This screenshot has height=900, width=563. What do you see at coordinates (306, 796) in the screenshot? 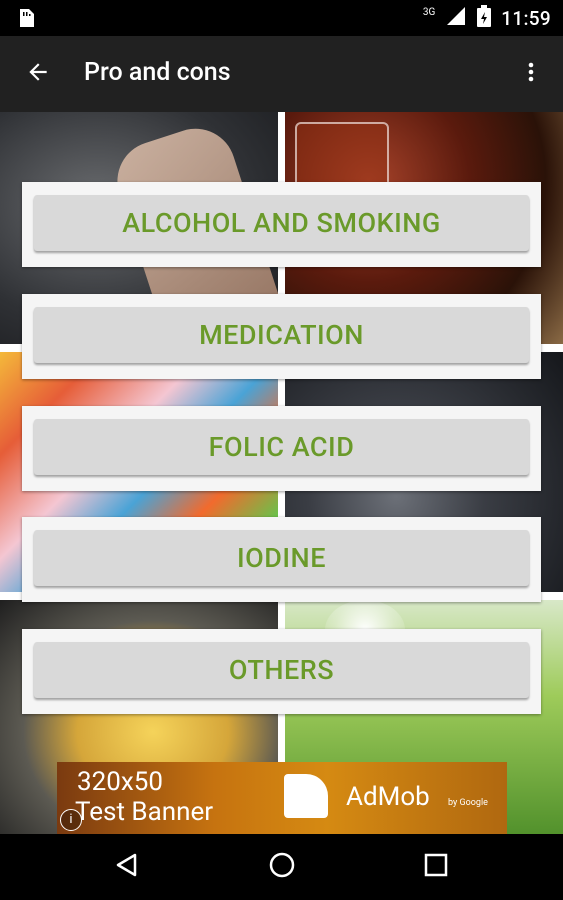
I see `admob-logo-icon` at bounding box center [306, 796].